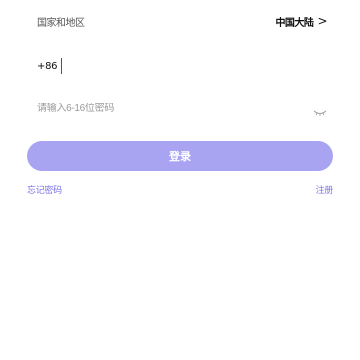 This screenshot has width=360, height=360. I want to click on chevron-right-icon: >, so click(322, 21).